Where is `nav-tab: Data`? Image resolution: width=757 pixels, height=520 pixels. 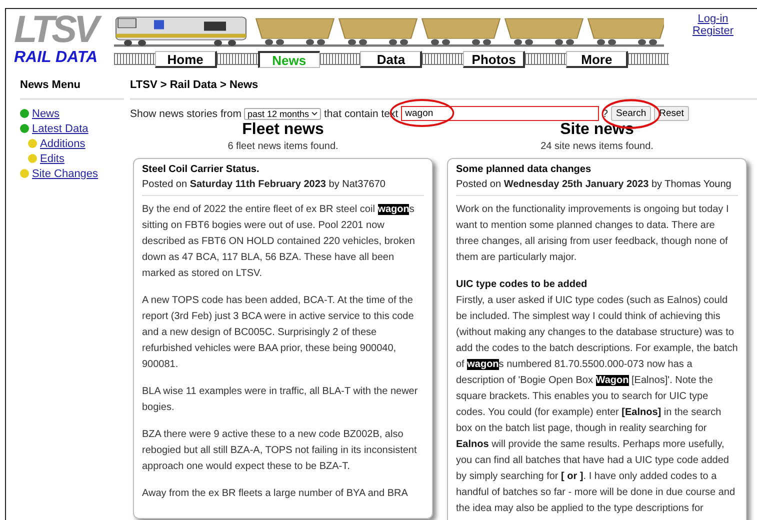
nav-tab: Data is located at coordinates (391, 59).